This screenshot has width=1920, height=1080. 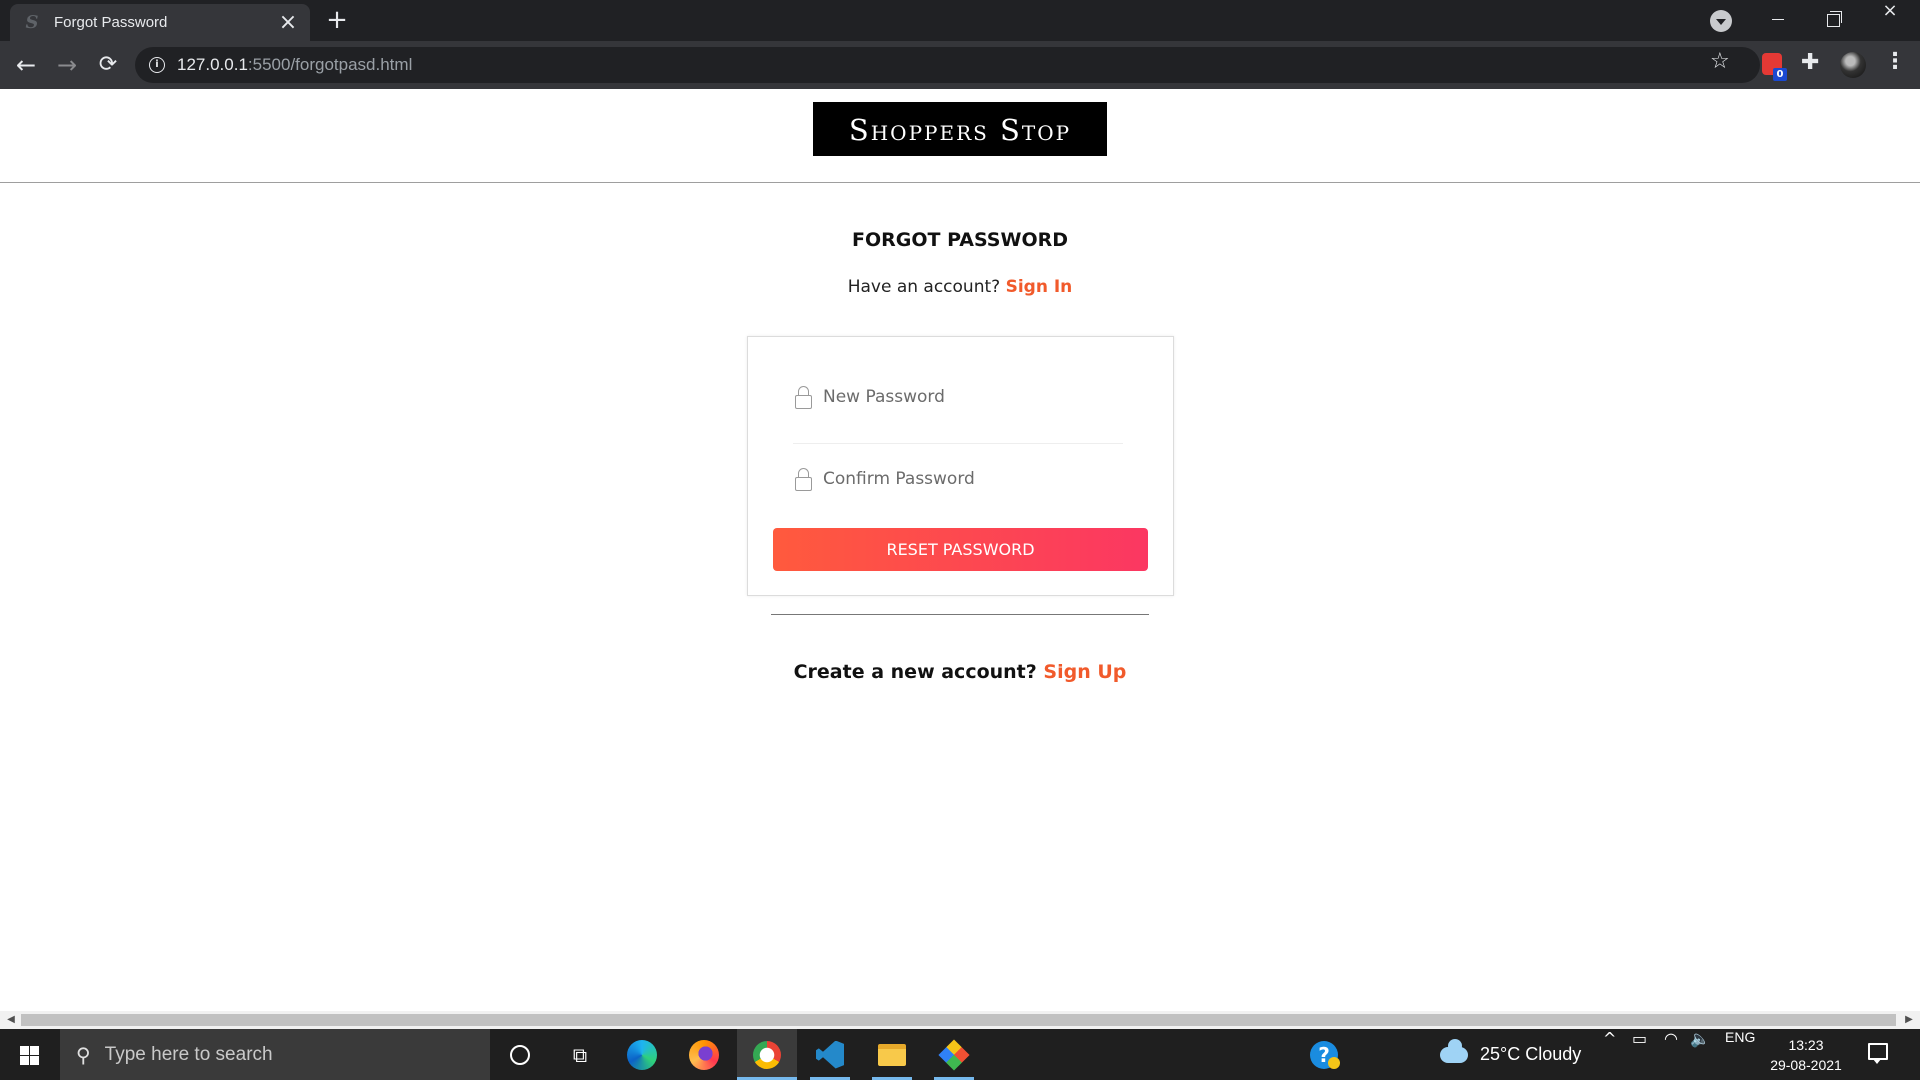 What do you see at coordinates (108, 65) in the screenshot?
I see `reload-icon: ⟳` at bounding box center [108, 65].